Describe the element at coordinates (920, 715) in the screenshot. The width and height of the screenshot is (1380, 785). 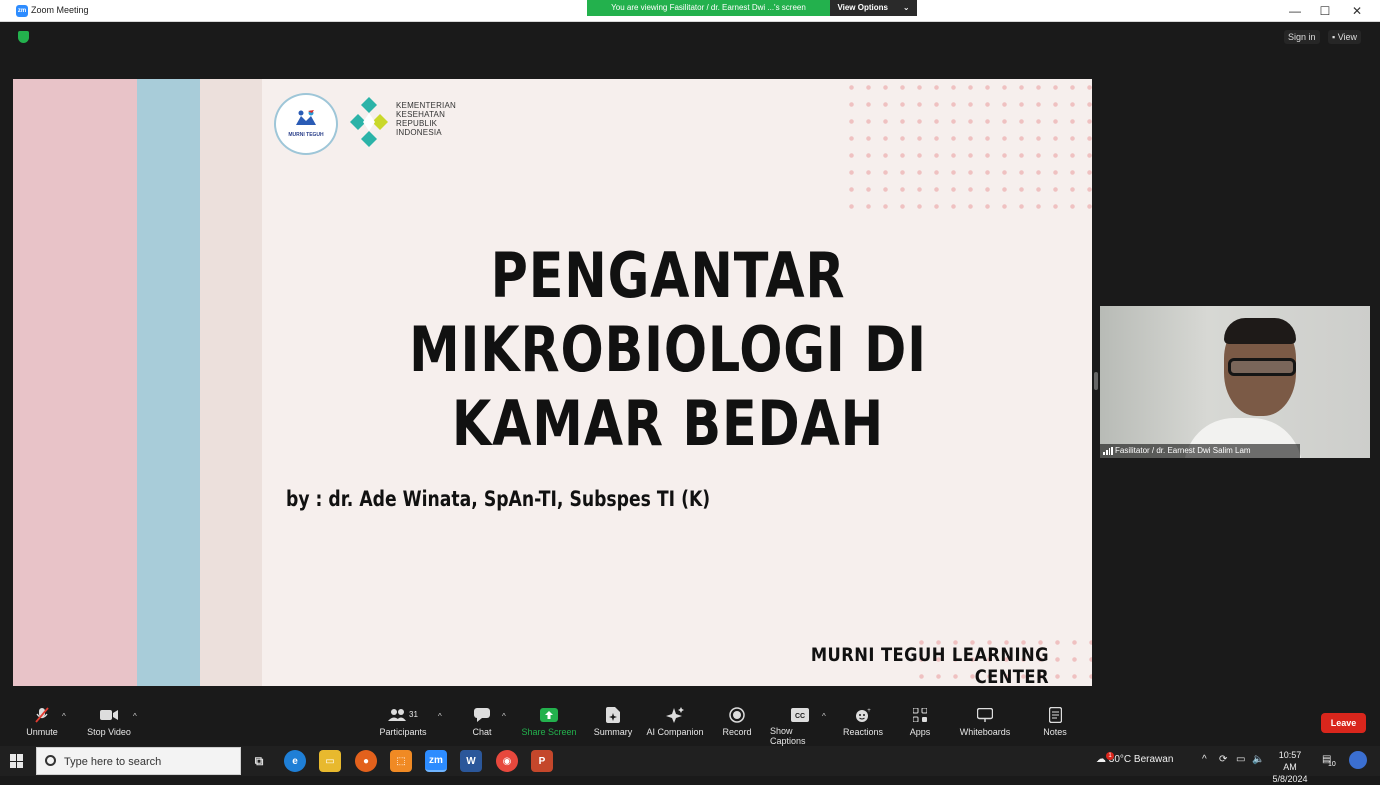
I see `apps-grid-icon` at that location.